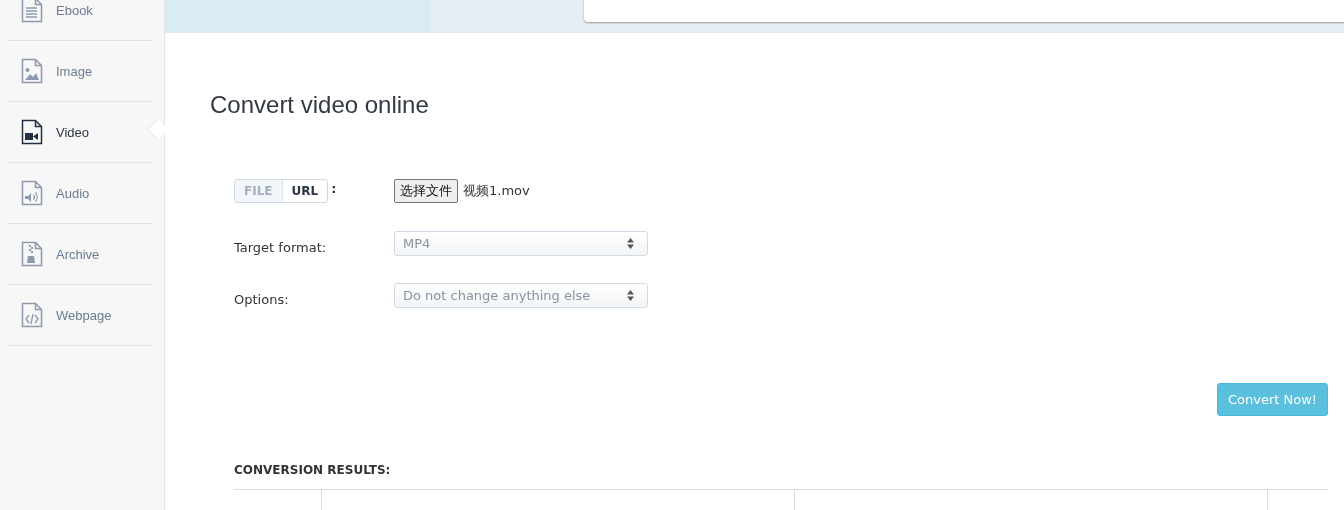  Describe the element at coordinates (320, 105) in the screenshot. I see `page-title: Convert video online` at that location.